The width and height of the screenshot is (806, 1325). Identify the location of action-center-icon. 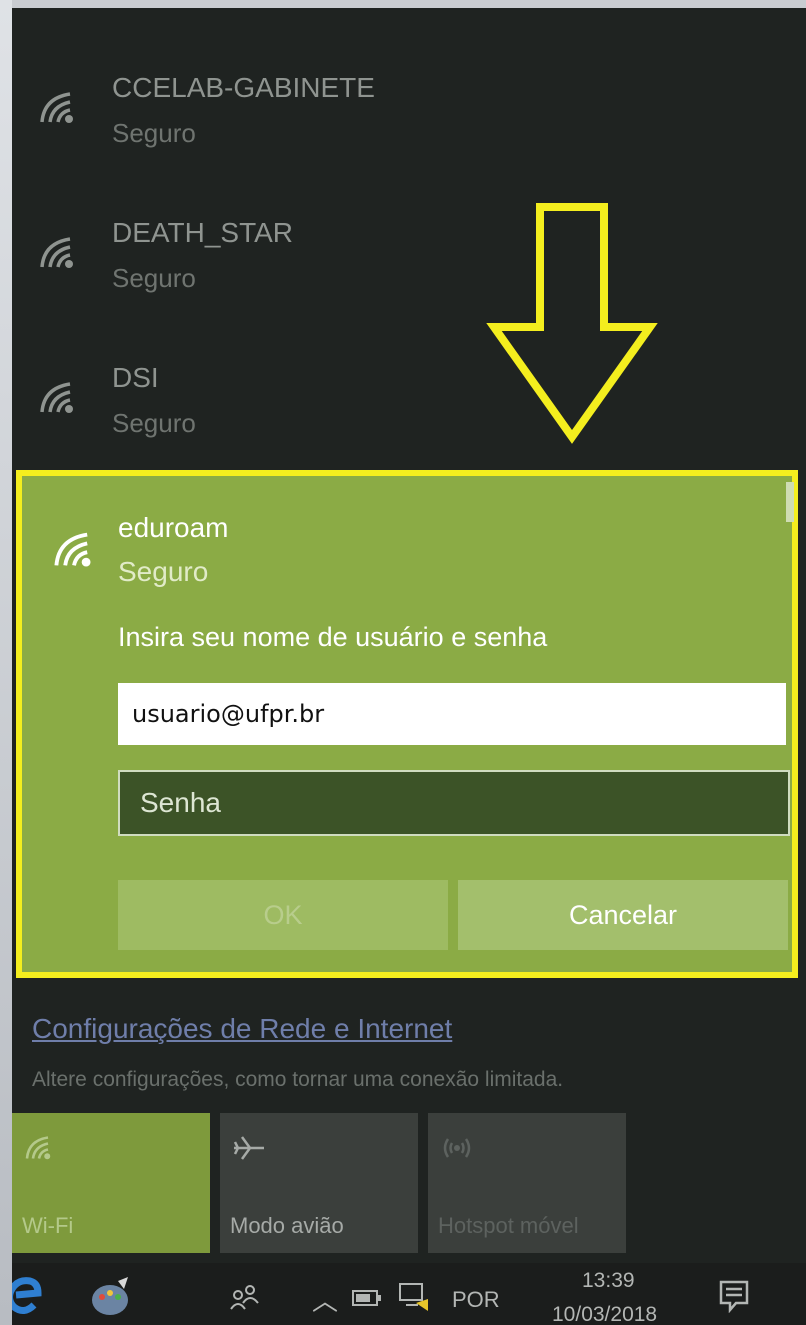
(734, 1296).